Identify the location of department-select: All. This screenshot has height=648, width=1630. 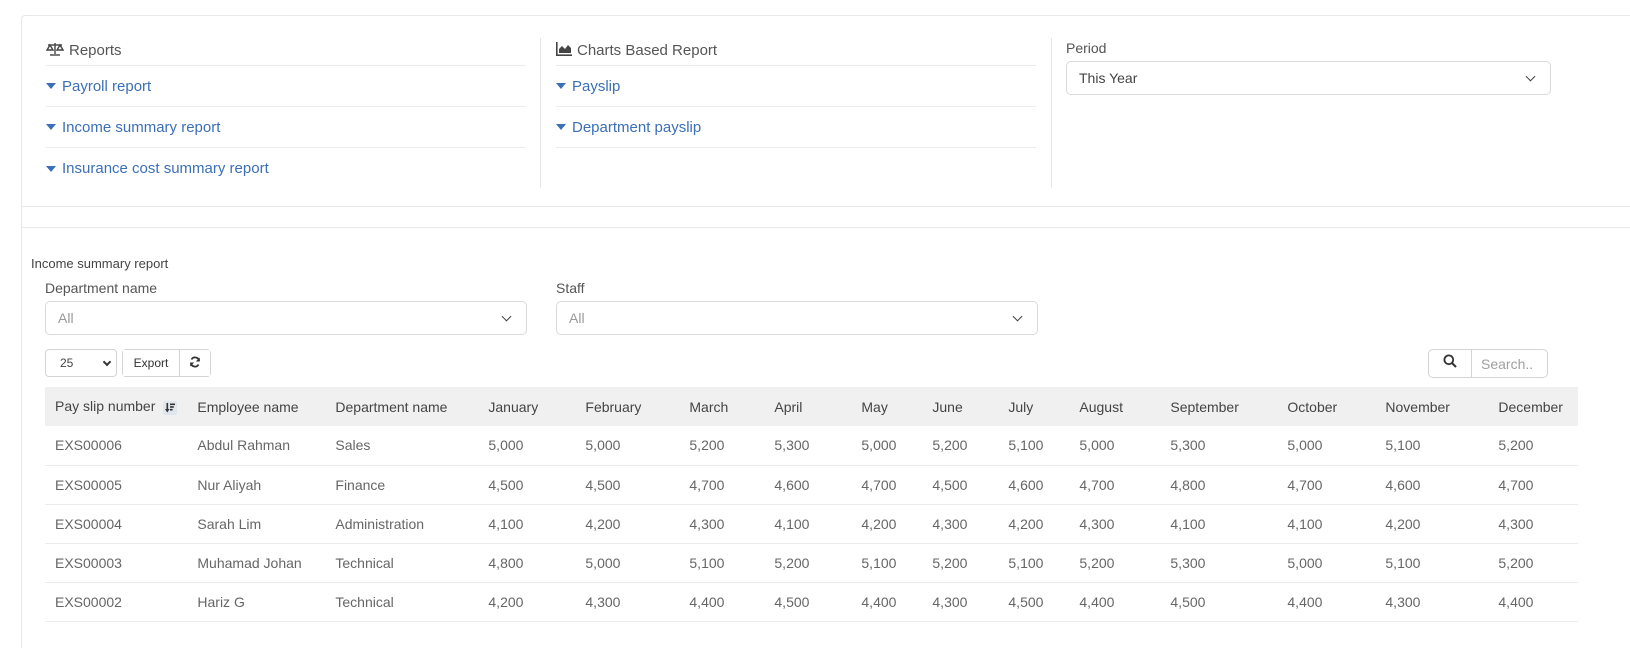
(286, 318).